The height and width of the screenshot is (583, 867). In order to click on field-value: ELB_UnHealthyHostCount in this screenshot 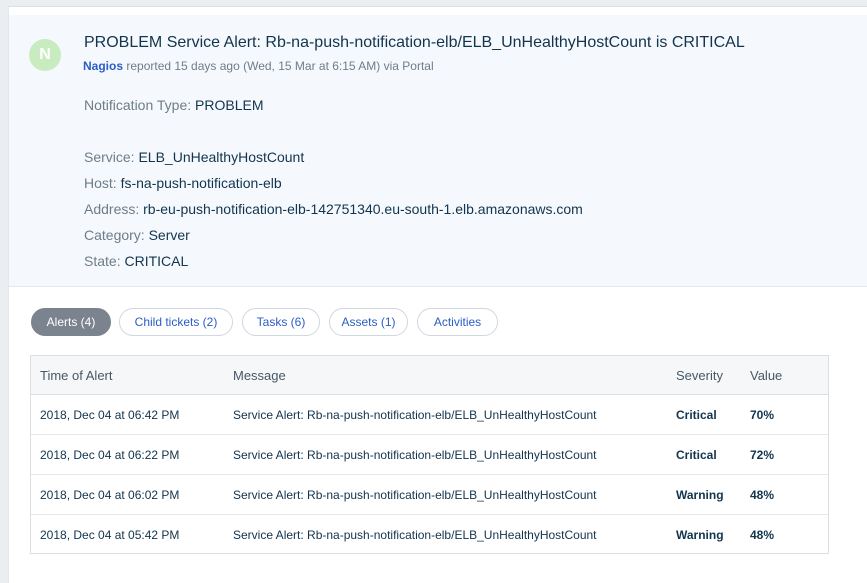, I will do `click(221, 157)`.